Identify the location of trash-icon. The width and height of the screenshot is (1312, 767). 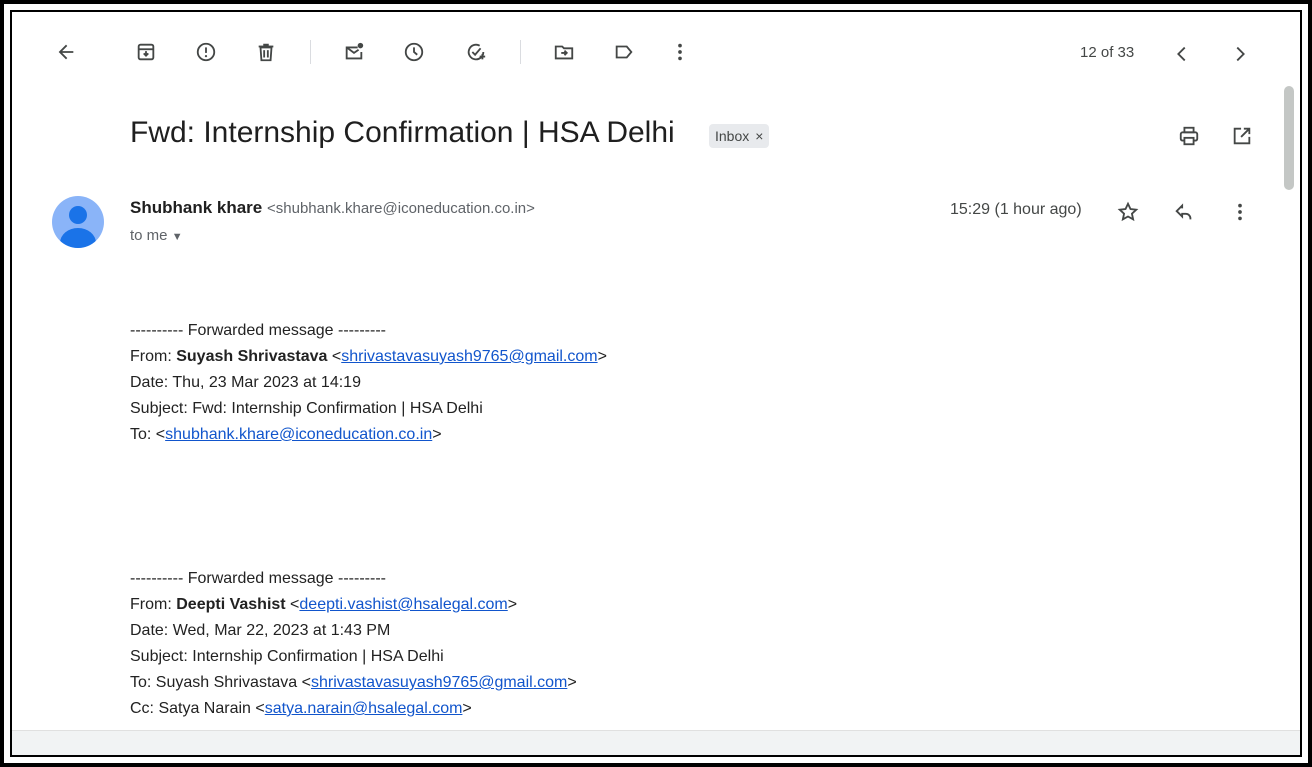
(266, 52).